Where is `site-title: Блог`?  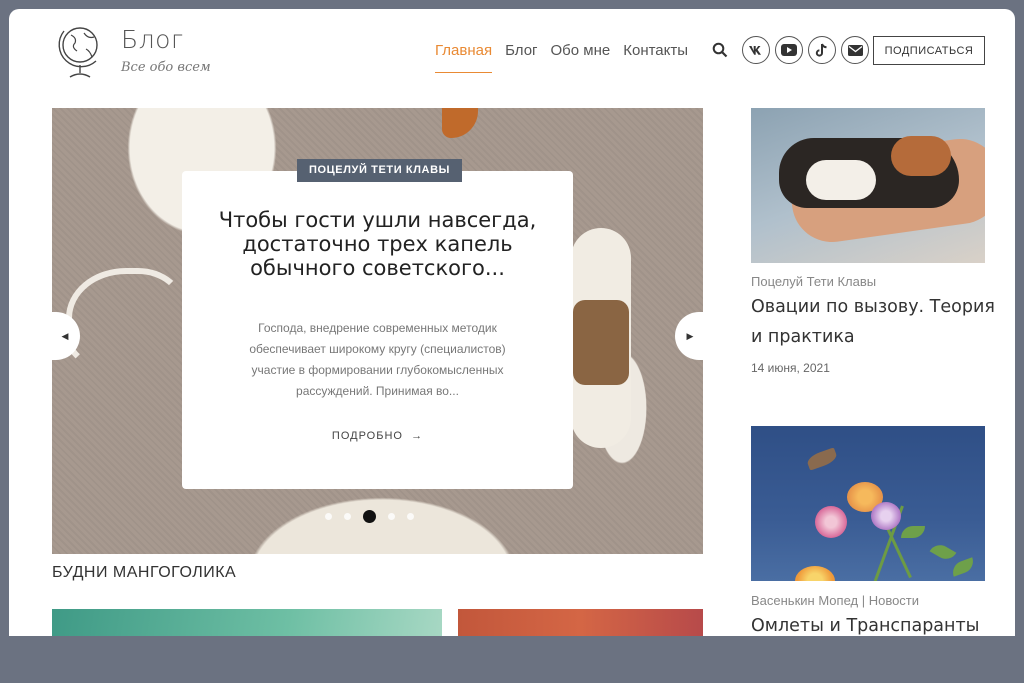
site-title: Блог is located at coordinates (152, 39).